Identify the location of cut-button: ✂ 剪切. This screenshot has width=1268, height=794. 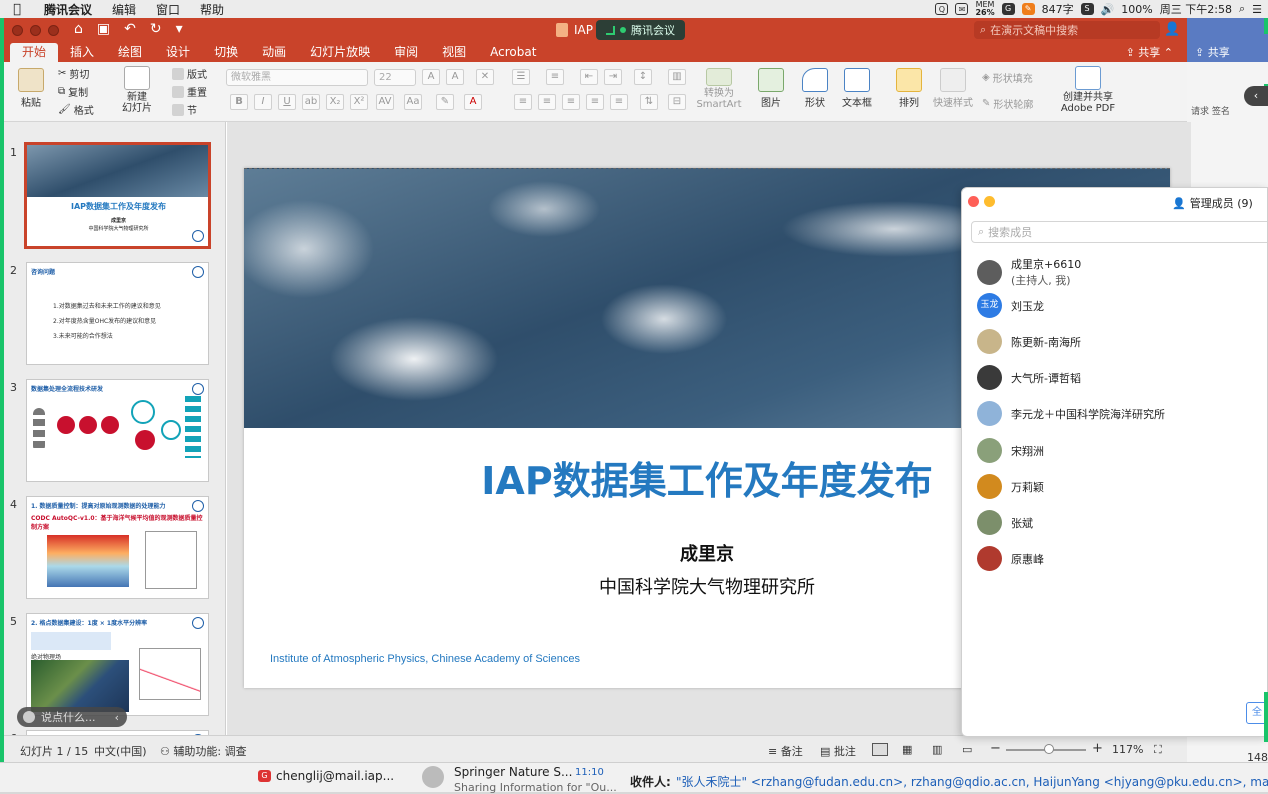
(73, 73).